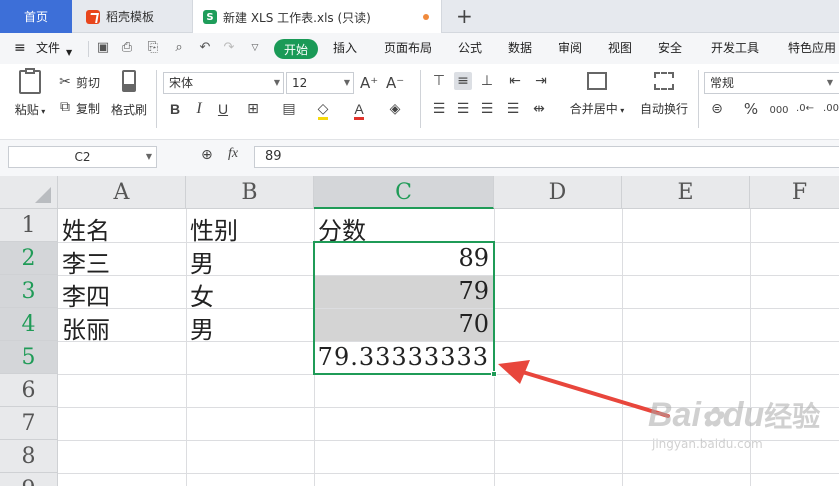  Describe the element at coordinates (539, 109) in the screenshot. I see `distribute-icon: ⇹` at that location.